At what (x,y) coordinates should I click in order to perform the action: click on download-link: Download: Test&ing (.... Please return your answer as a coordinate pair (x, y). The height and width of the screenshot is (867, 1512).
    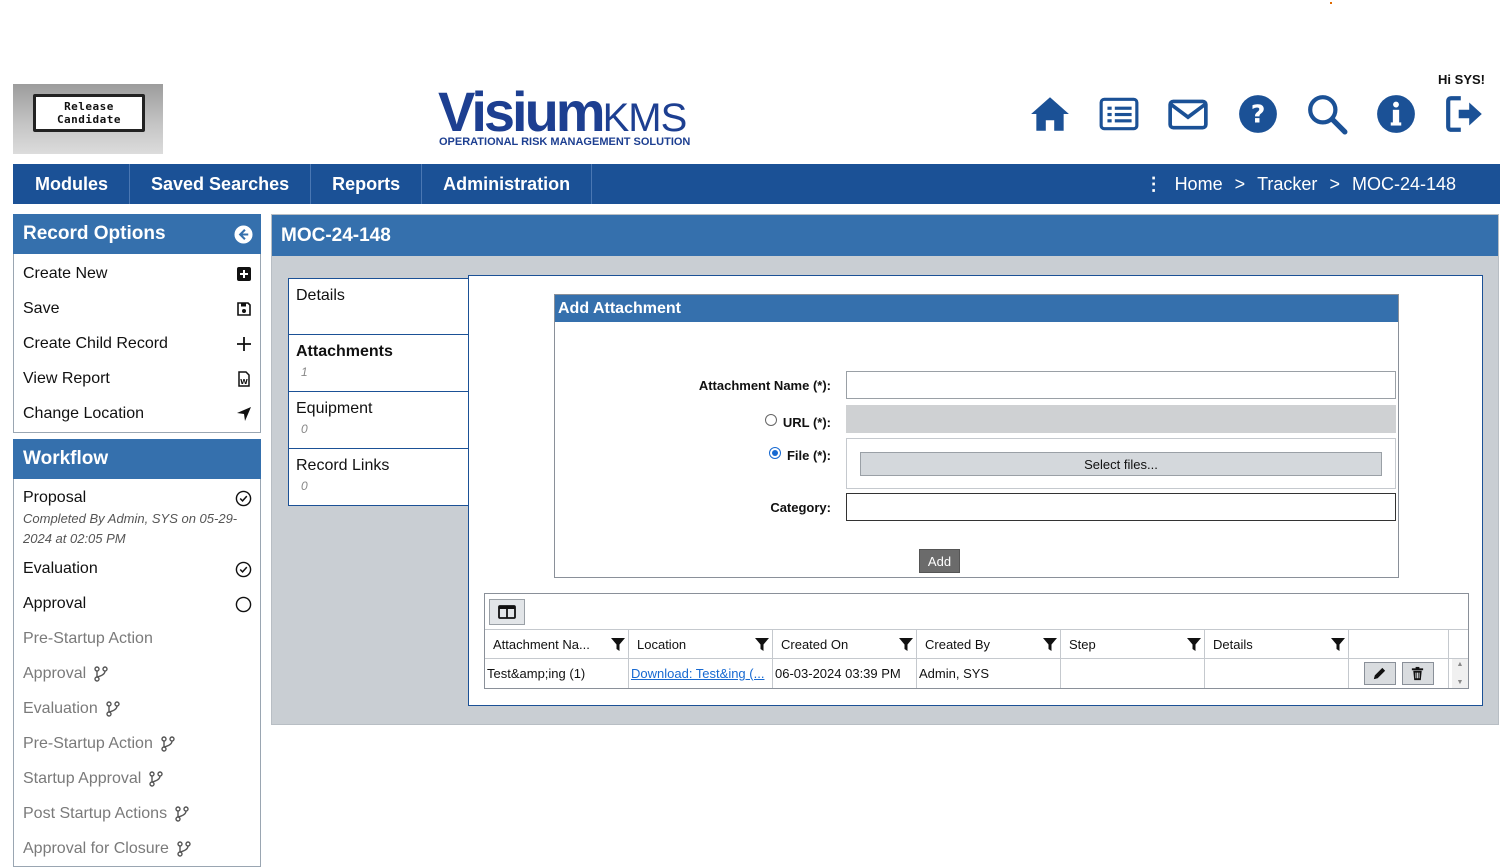
    Looking at the image, I should click on (697, 673).